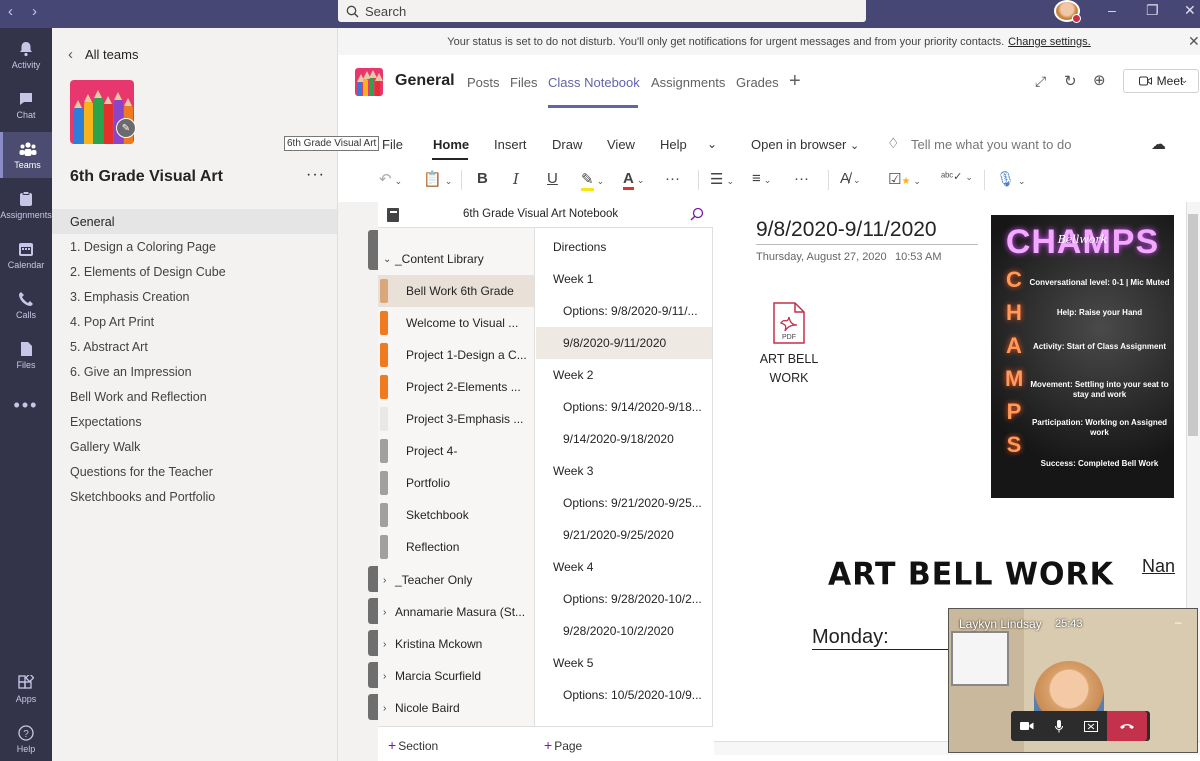 This screenshot has width=1200, height=761. What do you see at coordinates (194, 421) in the screenshot?
I see `channel-item: Expectations` at bounding box center [194, 421].